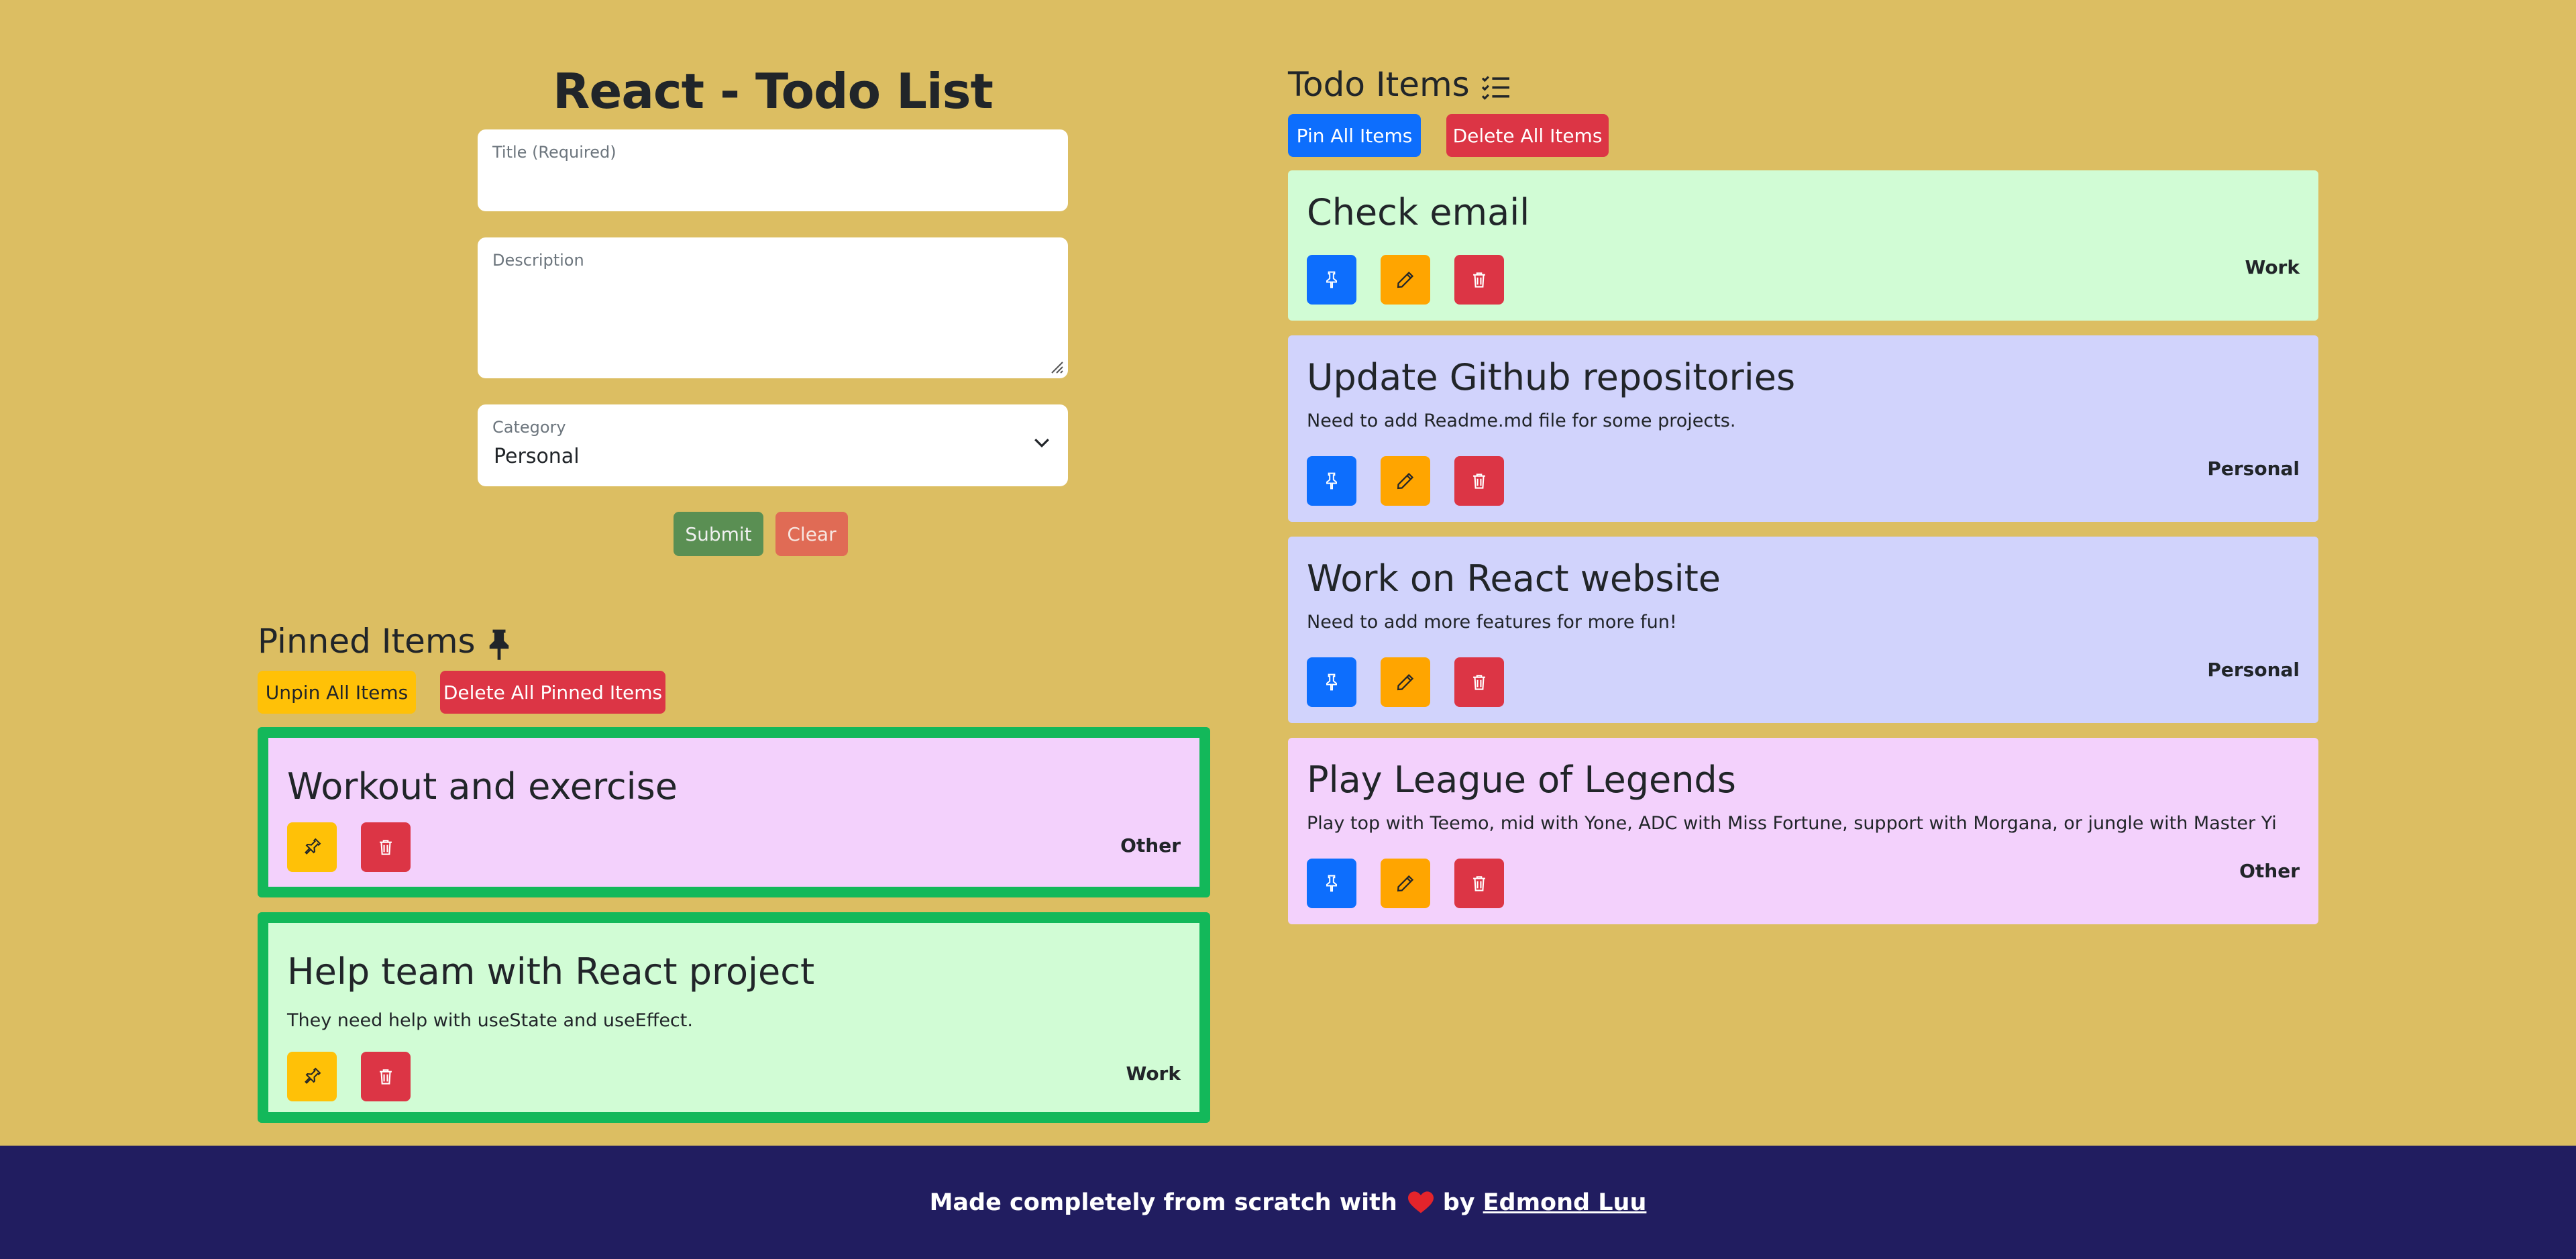  What do you see at coordinates (1565, 1202) in the screenshot?
I see `author-link: Edmond Luu` at bounding box center [1565, 1202].